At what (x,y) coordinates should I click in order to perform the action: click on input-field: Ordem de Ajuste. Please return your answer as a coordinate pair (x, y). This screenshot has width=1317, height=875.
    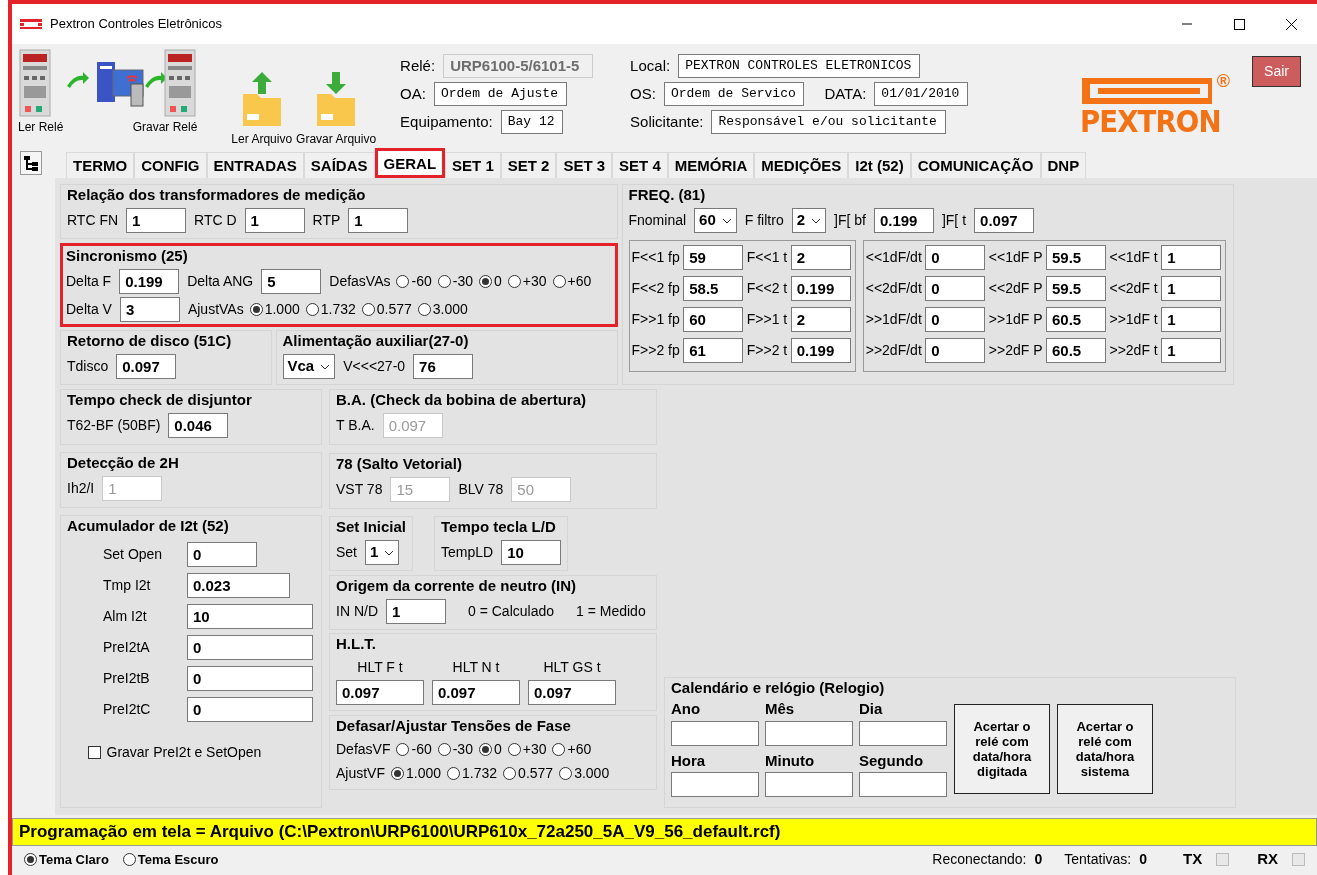
    Looking at the image, I should click on (500, 94).